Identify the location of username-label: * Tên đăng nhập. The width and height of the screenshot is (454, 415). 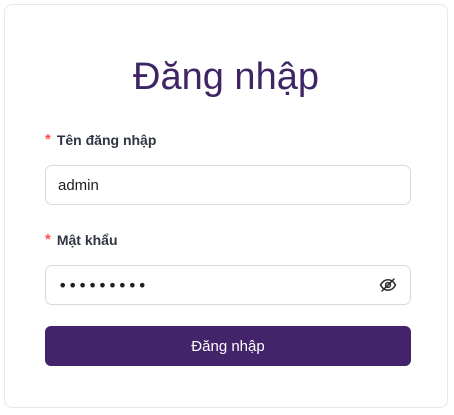
(100, 140).